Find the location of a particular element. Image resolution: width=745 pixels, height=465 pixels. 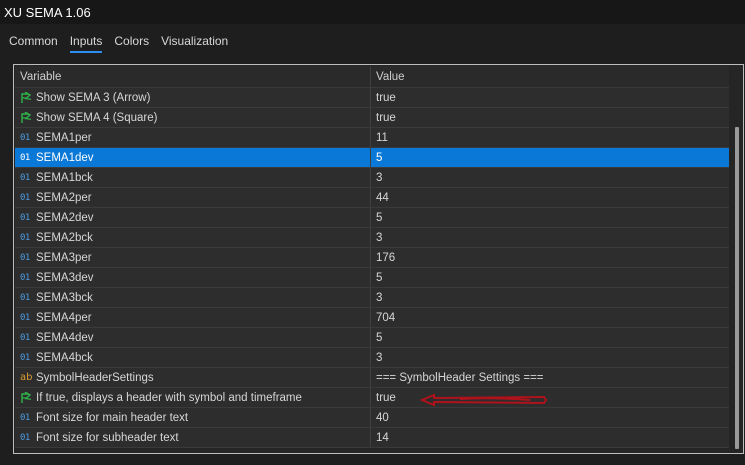

variable-label: SEMA4dev is located at coordinates (65, 337).